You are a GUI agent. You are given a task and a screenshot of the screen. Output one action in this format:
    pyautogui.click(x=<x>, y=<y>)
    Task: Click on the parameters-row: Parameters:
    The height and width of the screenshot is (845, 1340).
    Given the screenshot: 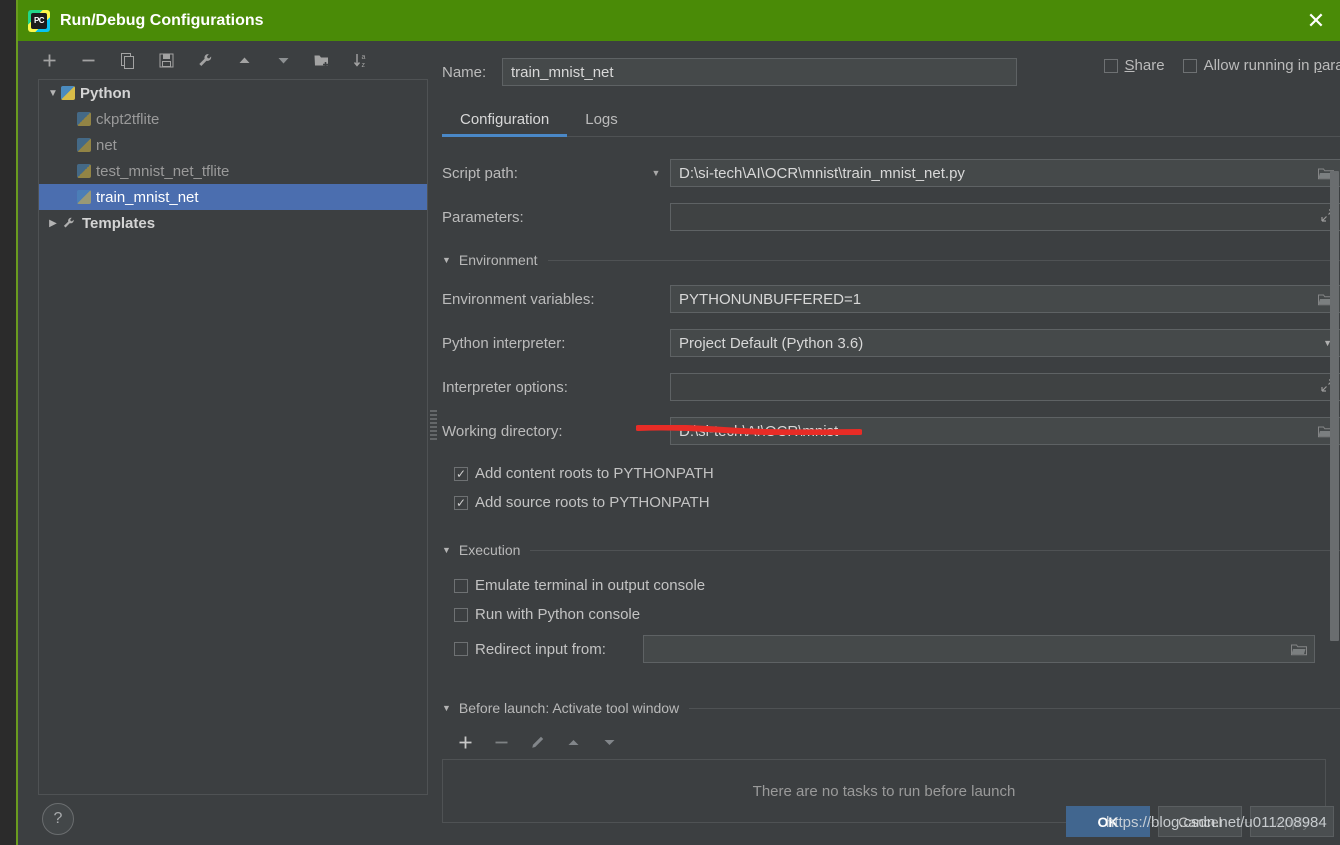 What is the action you would take?
    pyautogui.click(x=891, y=217)
    